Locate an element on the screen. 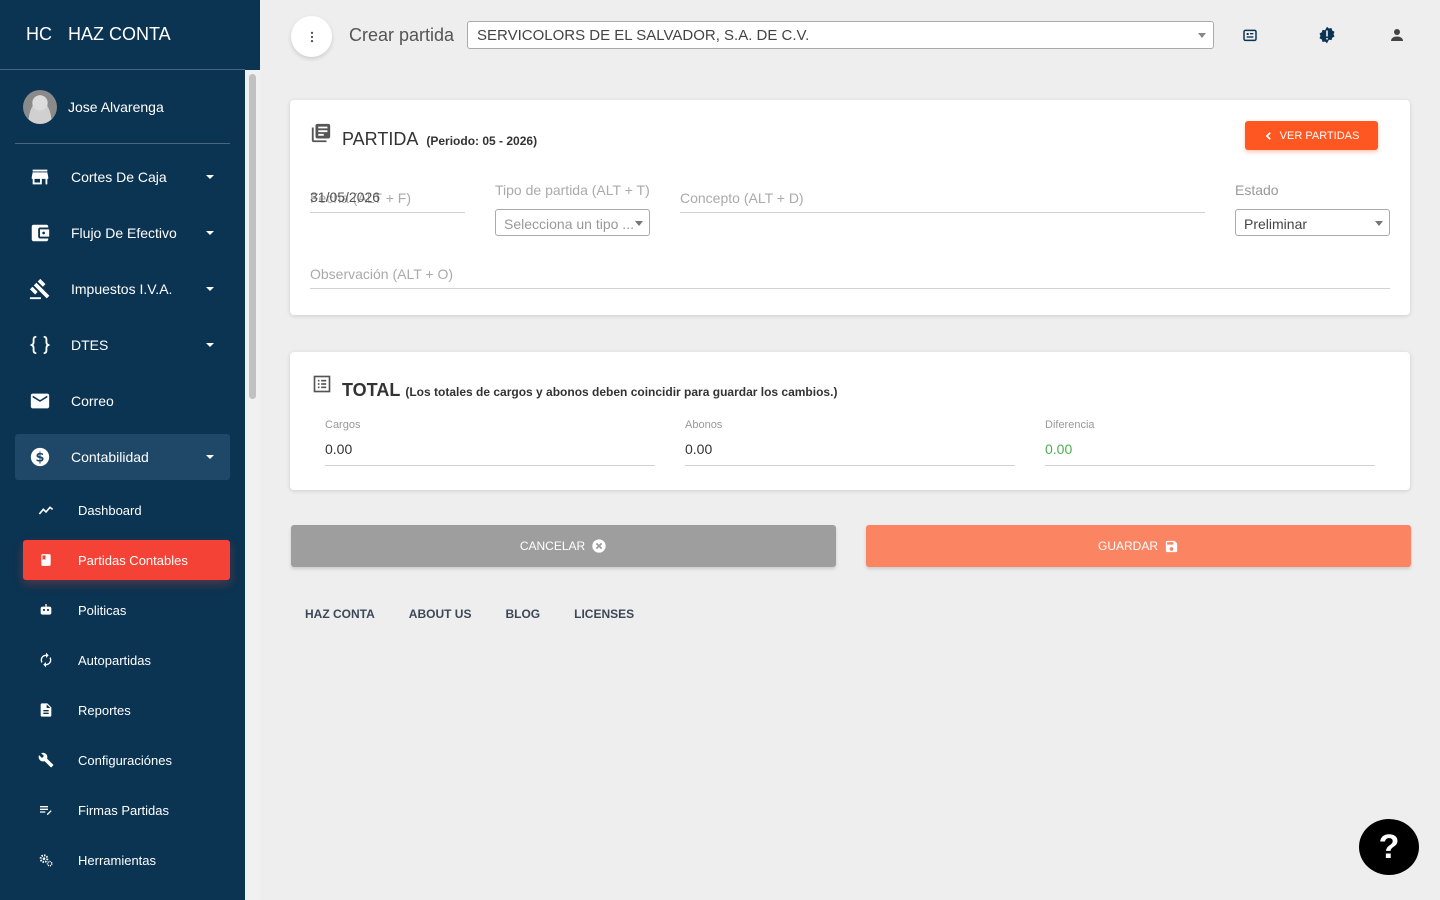  nav-item-contabilidad: $ Contabilidad is located at coordinates (122, 457).